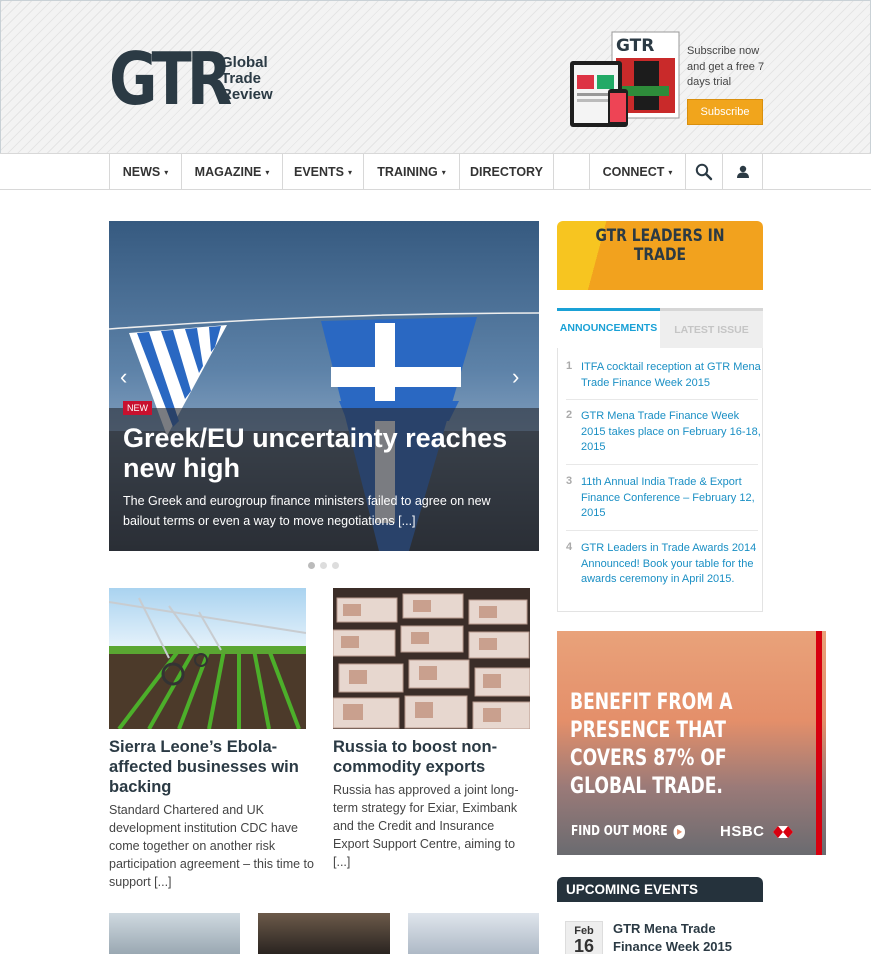 This screenshot has height=954, width=871. I want to click on logo-mark: GTR, so click(170, 79).